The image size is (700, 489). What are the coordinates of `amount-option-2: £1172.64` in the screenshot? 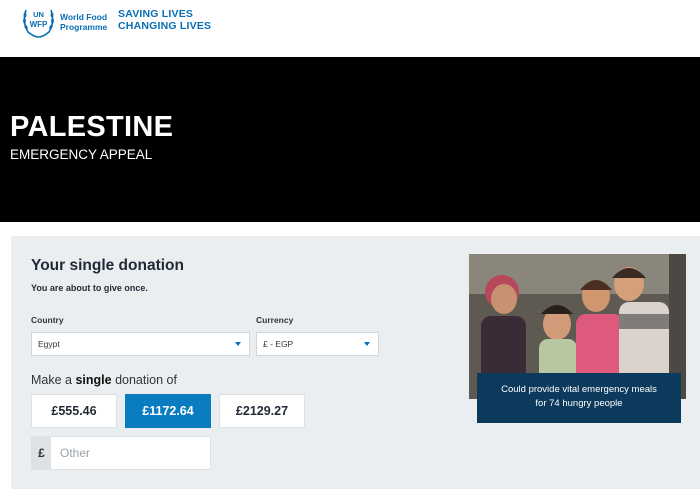 It's located at (168, 411).